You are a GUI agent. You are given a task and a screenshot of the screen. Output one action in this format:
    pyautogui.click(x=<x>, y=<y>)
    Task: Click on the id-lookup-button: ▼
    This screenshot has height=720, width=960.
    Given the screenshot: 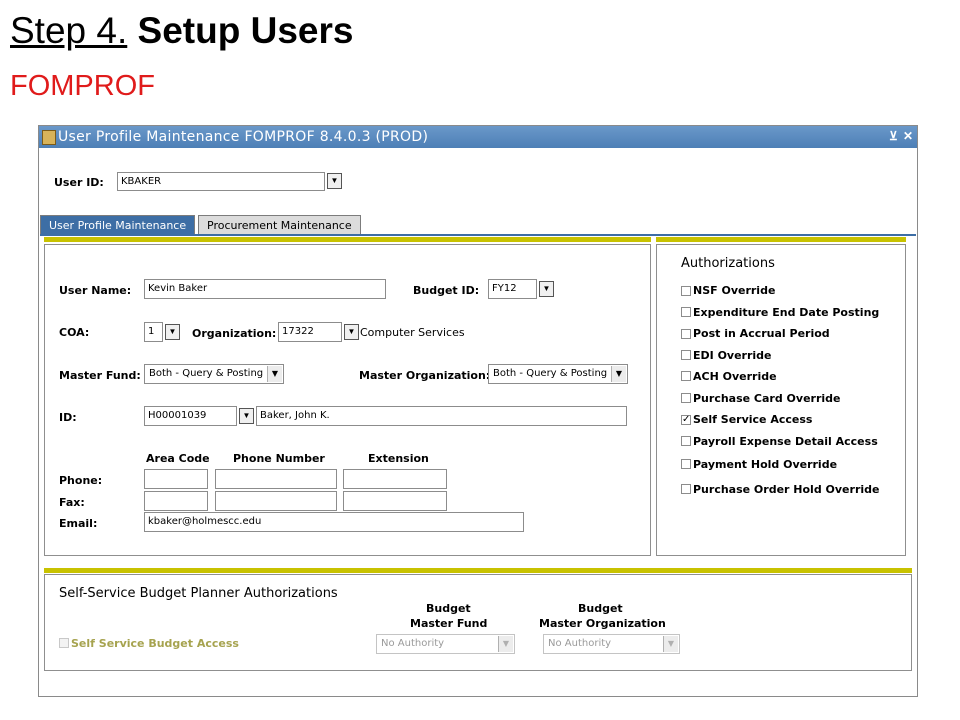 What is the action you would take?
    pyautogui.click(x=246, y=416)
    